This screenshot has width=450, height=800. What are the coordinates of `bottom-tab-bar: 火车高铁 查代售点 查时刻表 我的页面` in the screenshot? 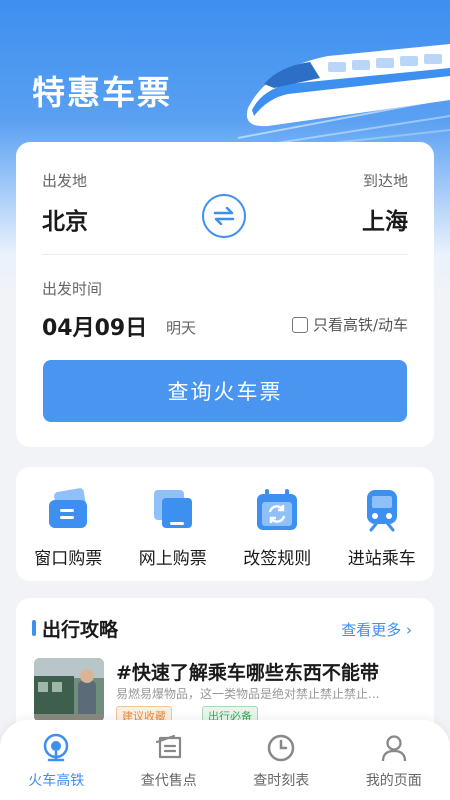 It's located at (225, 760).